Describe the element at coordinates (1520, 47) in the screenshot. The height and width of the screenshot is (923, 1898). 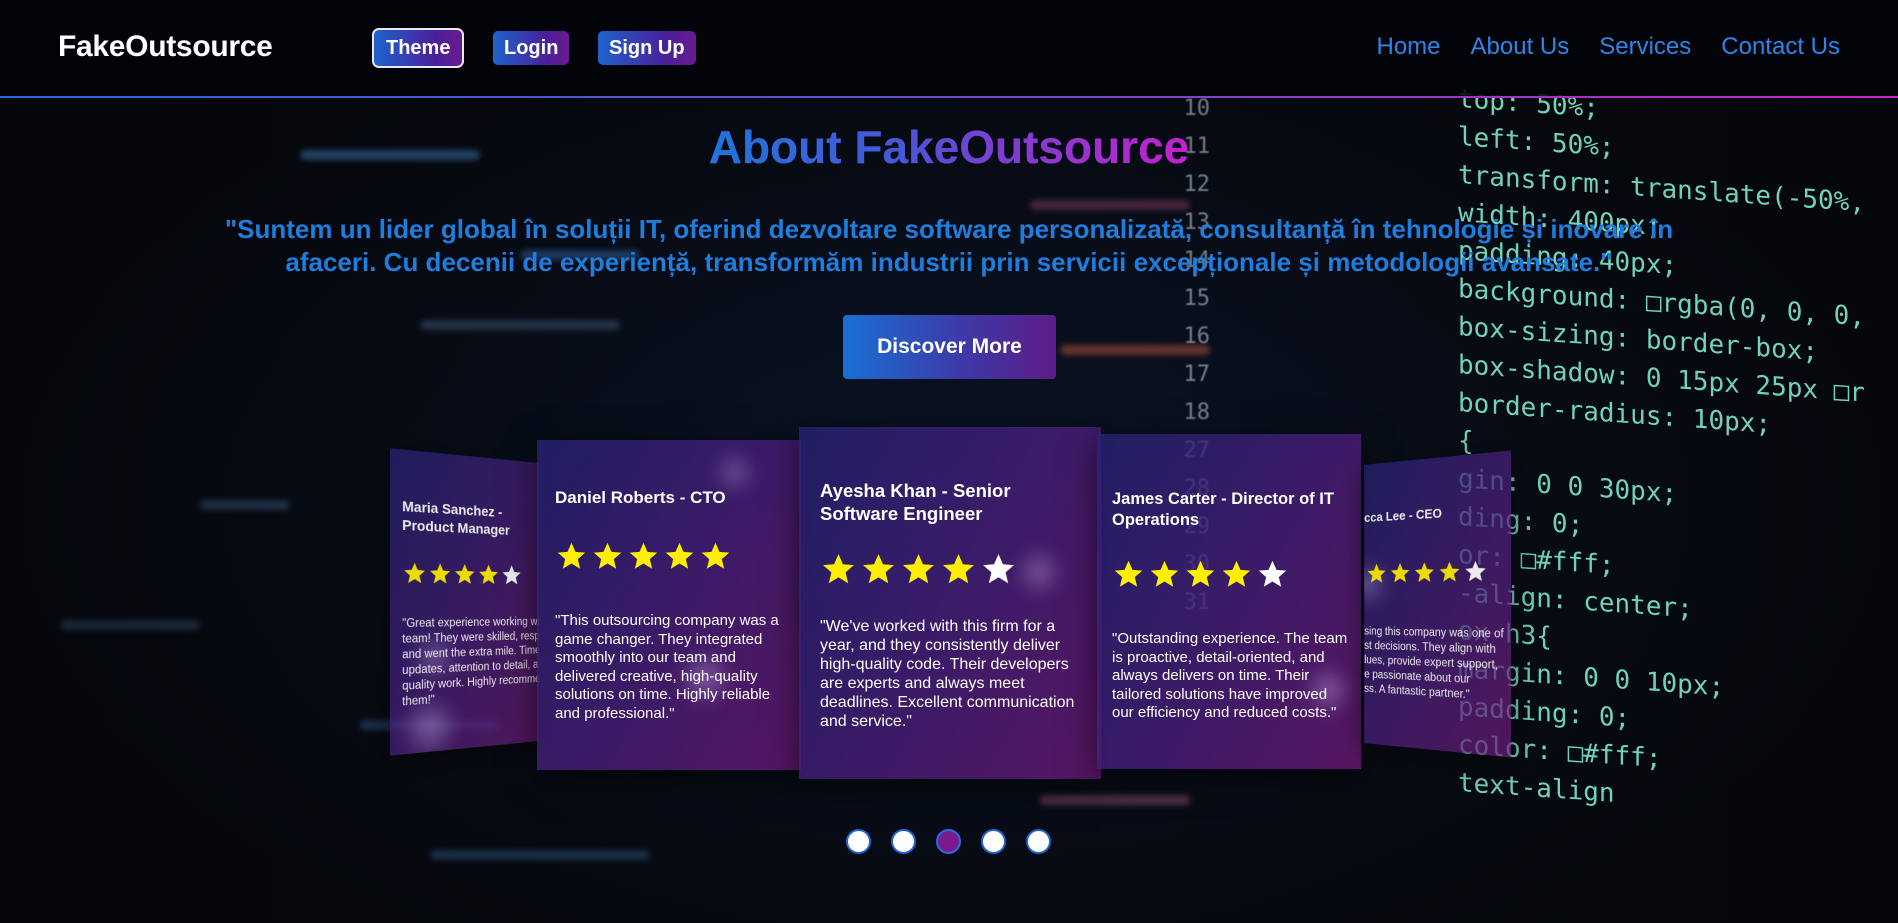
I see `nav-link-about: About Us` at that location.